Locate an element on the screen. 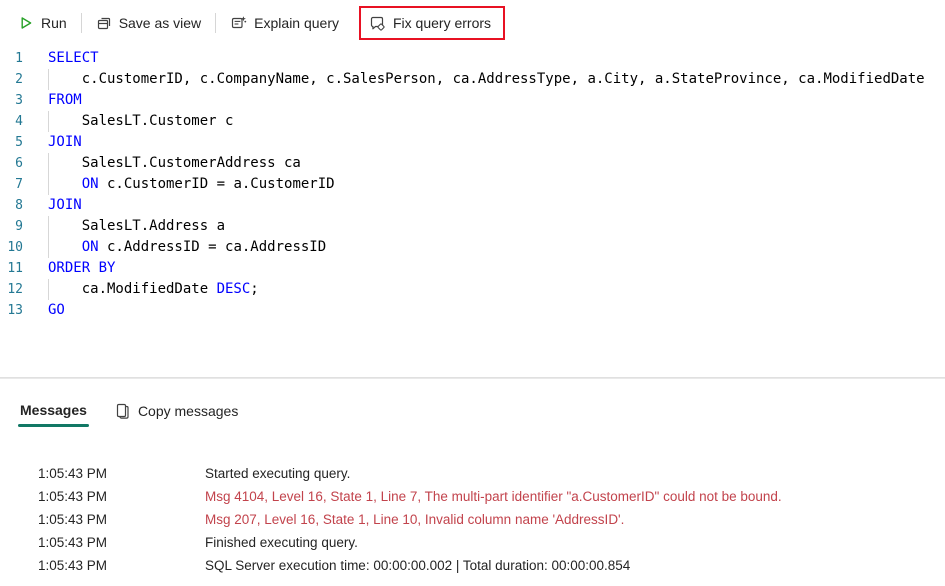  line-number: 7 is located at coordinates (19, 184).